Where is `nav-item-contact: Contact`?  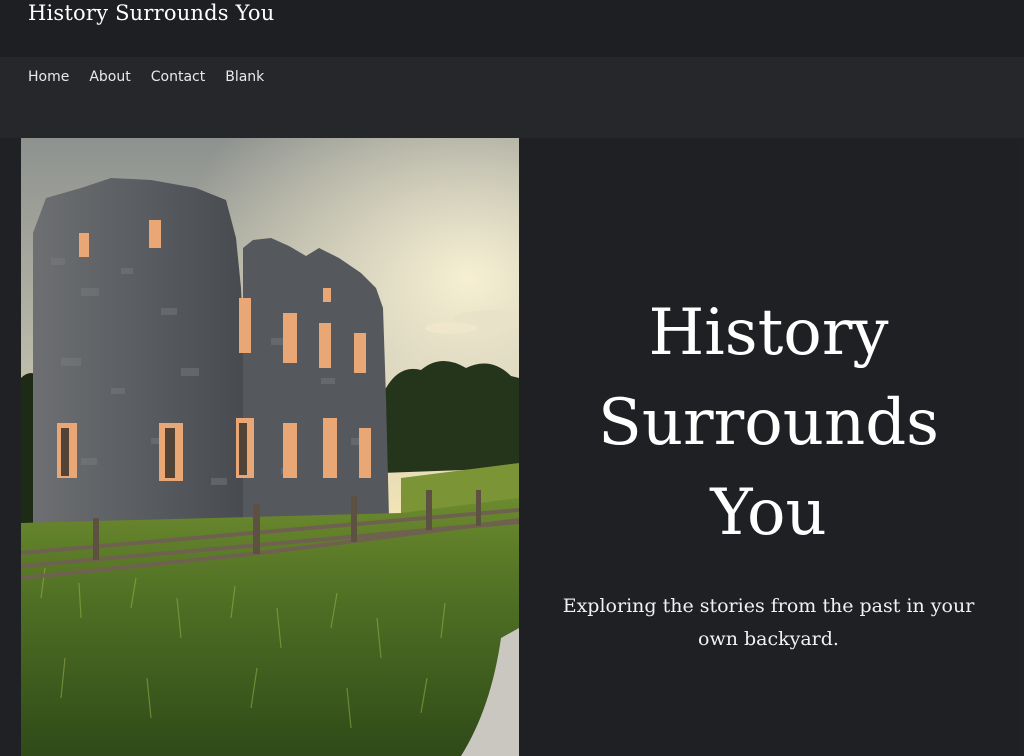
nav-item-contact: Contact is located at coordinates (178, 77).